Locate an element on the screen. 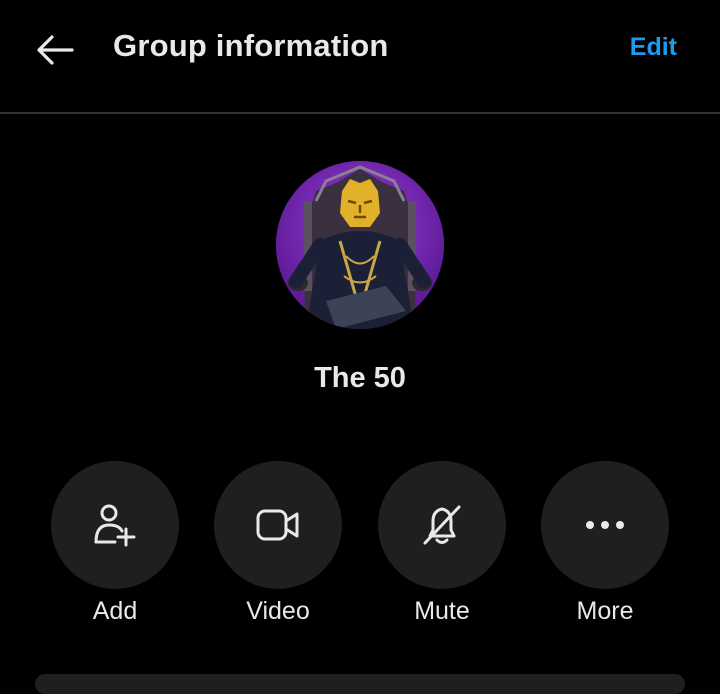 Image resolution: width=720 pixels, height=694 pixels. mute-button is located at coordinates (442, 525).